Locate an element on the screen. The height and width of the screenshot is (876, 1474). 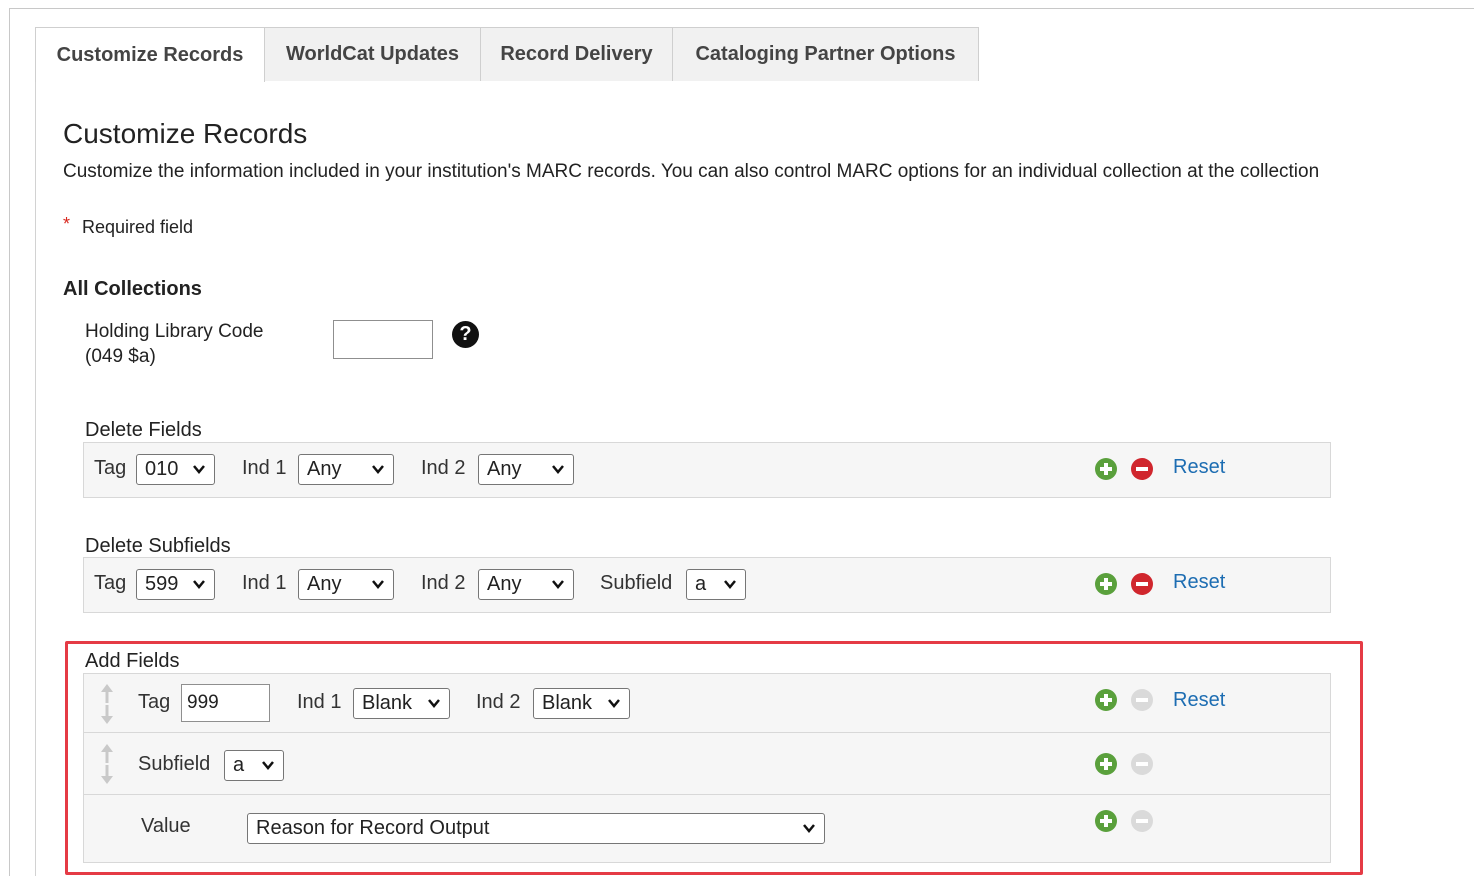
required-asterisk: * is located at coordinates (67, 224).